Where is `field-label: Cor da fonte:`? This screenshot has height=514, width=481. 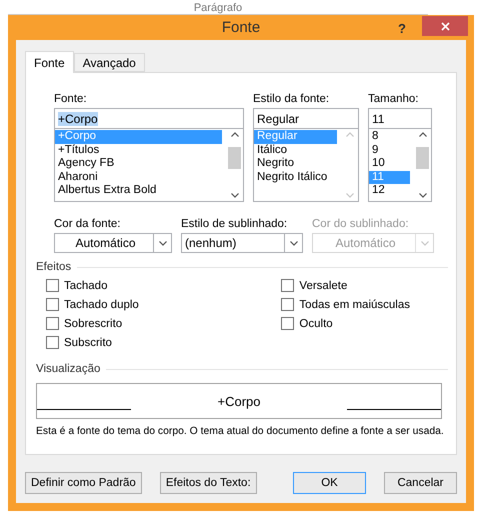
field-label: Cor da fonte: is located at coordinates (88, 225).